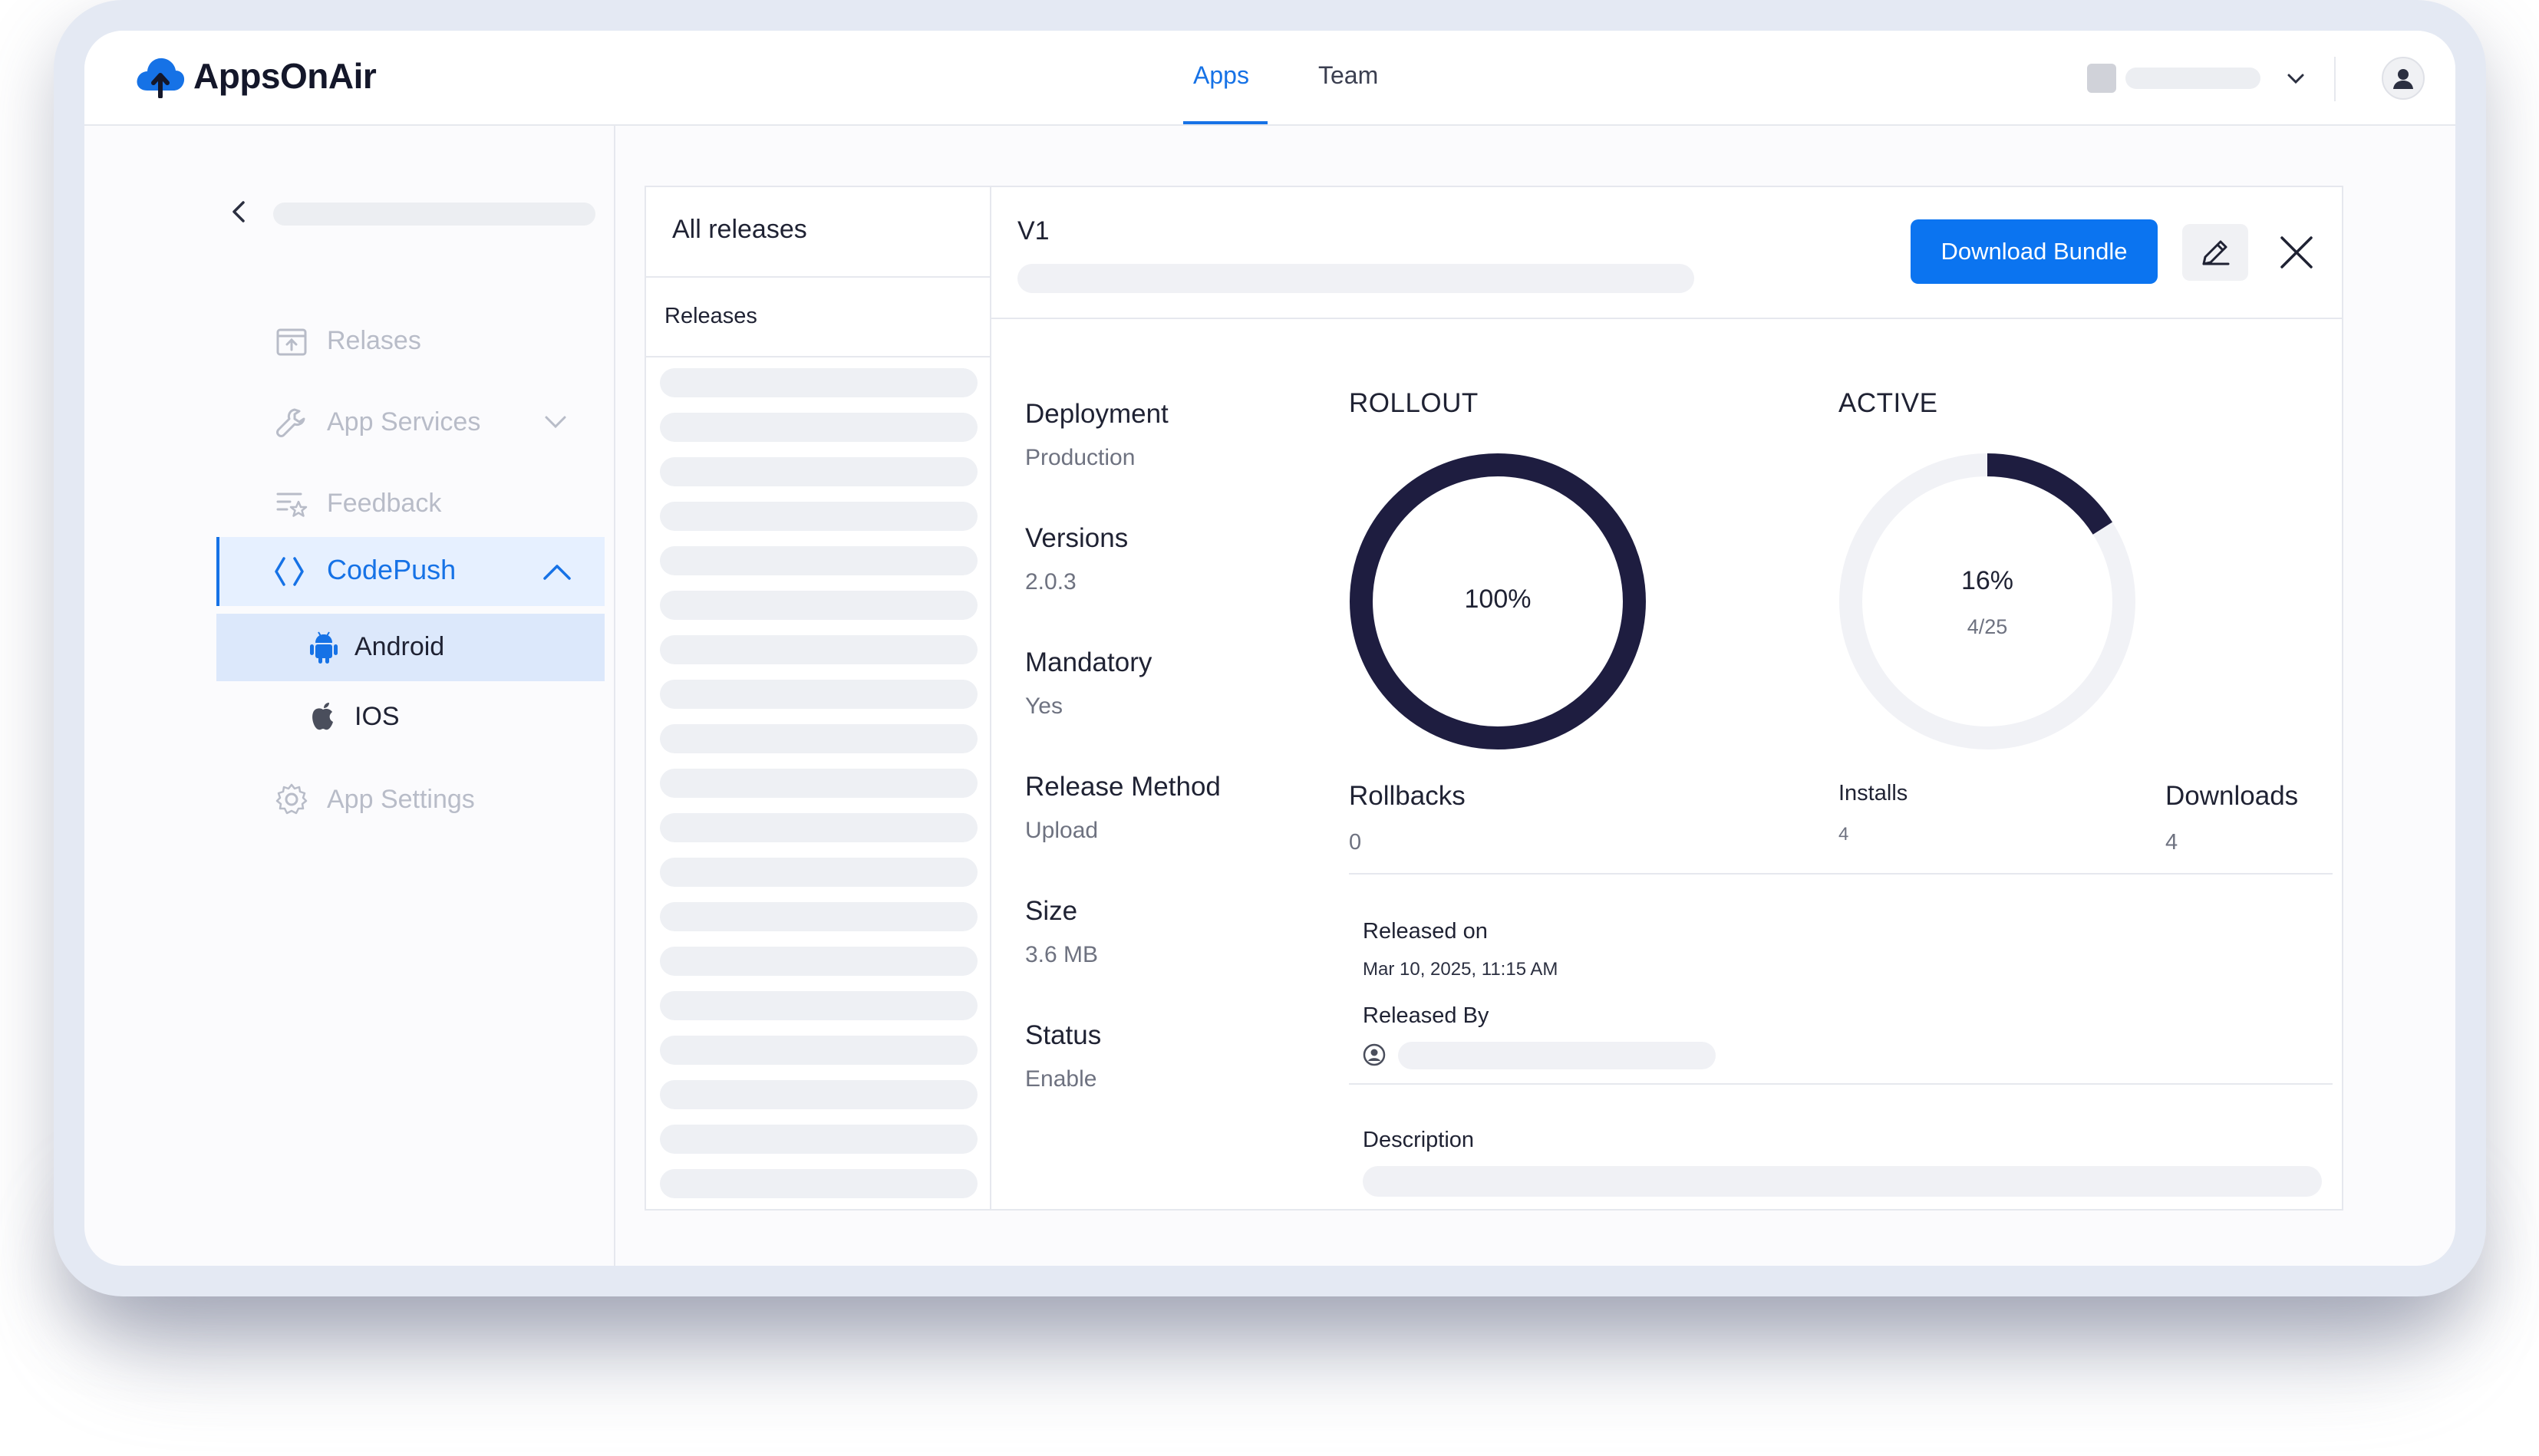 This screenshot has height=1456, width=2539. What do you see at coordinates (1987, 601) in the screenshot?
I see `active-donut-chart` at bounding box center [1987, 601].